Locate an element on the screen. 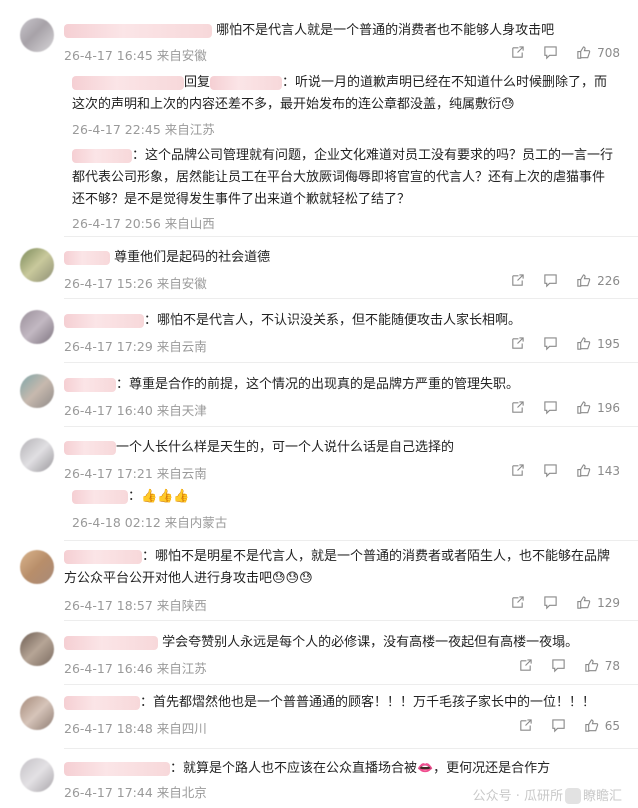 The width and height of the screenshot is (638, 808). location: 来自山西 is located at coordinates (189, 223).